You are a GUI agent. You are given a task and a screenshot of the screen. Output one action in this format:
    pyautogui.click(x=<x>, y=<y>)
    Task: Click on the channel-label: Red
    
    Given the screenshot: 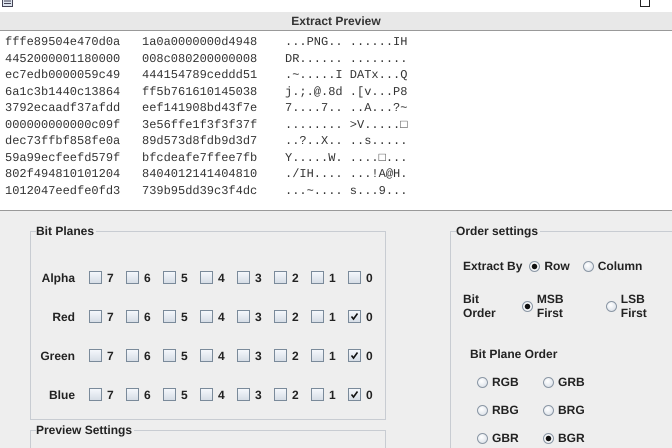 What is the action you would take?
    pyautogui.click(x=63, y=317)
    